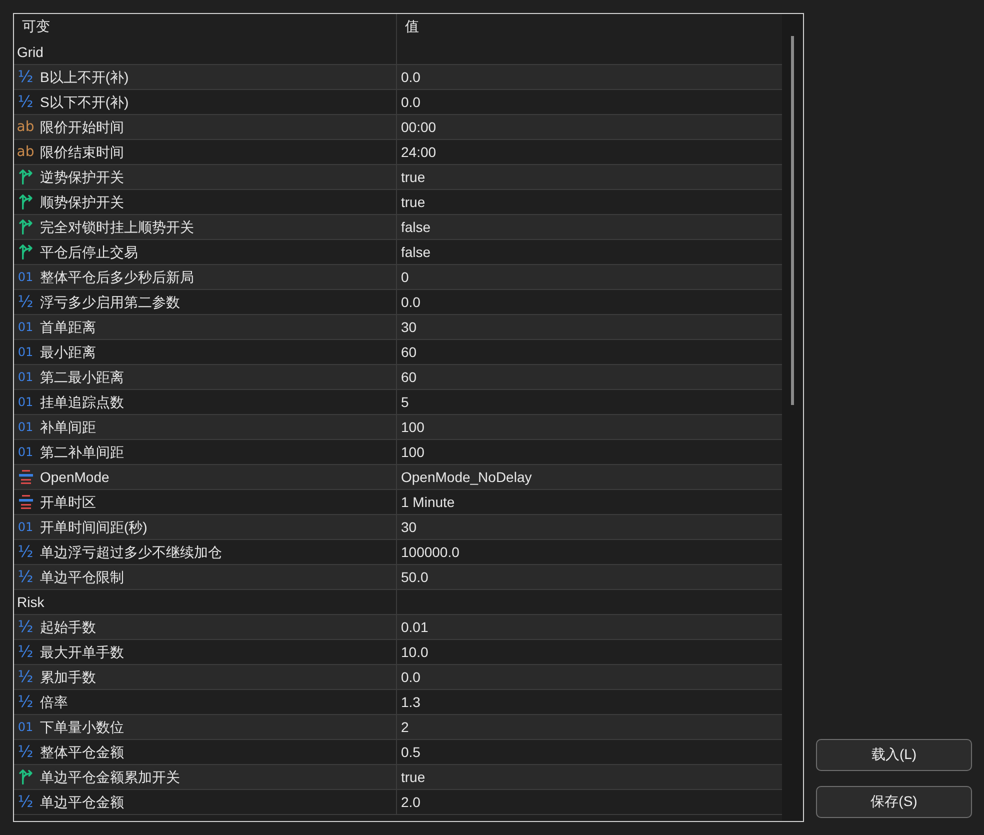 This screenshot has height=835, width=984. I want to click on parameter-row: 完全对锁时挂上顺势开关 false, so click(398, 227).